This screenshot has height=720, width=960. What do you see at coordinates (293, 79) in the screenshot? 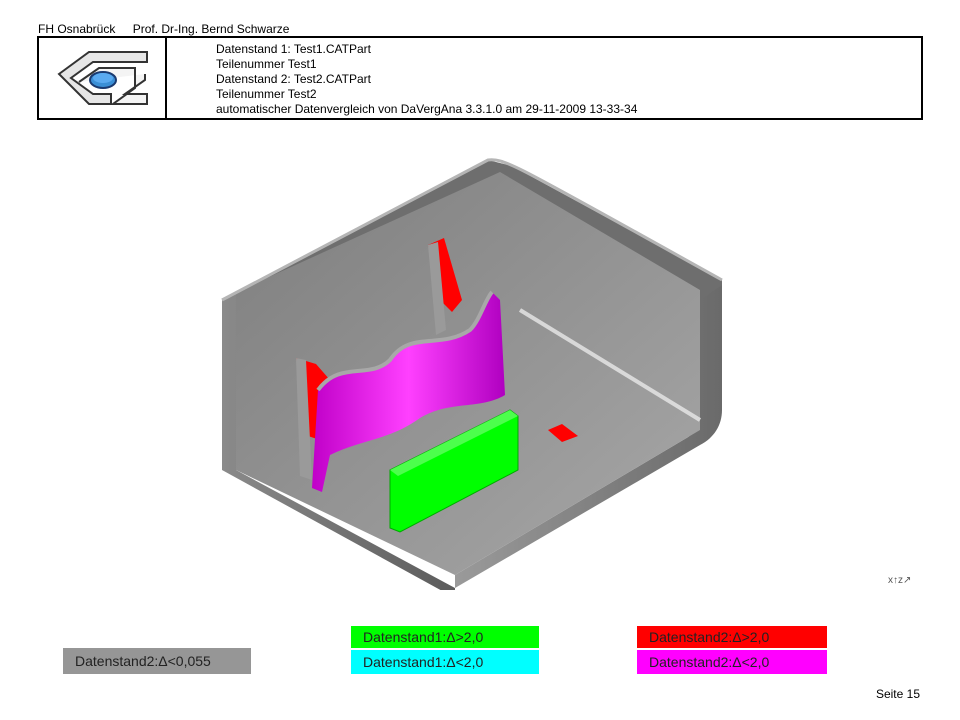
I see `info-line-3: Datenstand 2: Test2.CATPart` at bounding box center [293, 79].